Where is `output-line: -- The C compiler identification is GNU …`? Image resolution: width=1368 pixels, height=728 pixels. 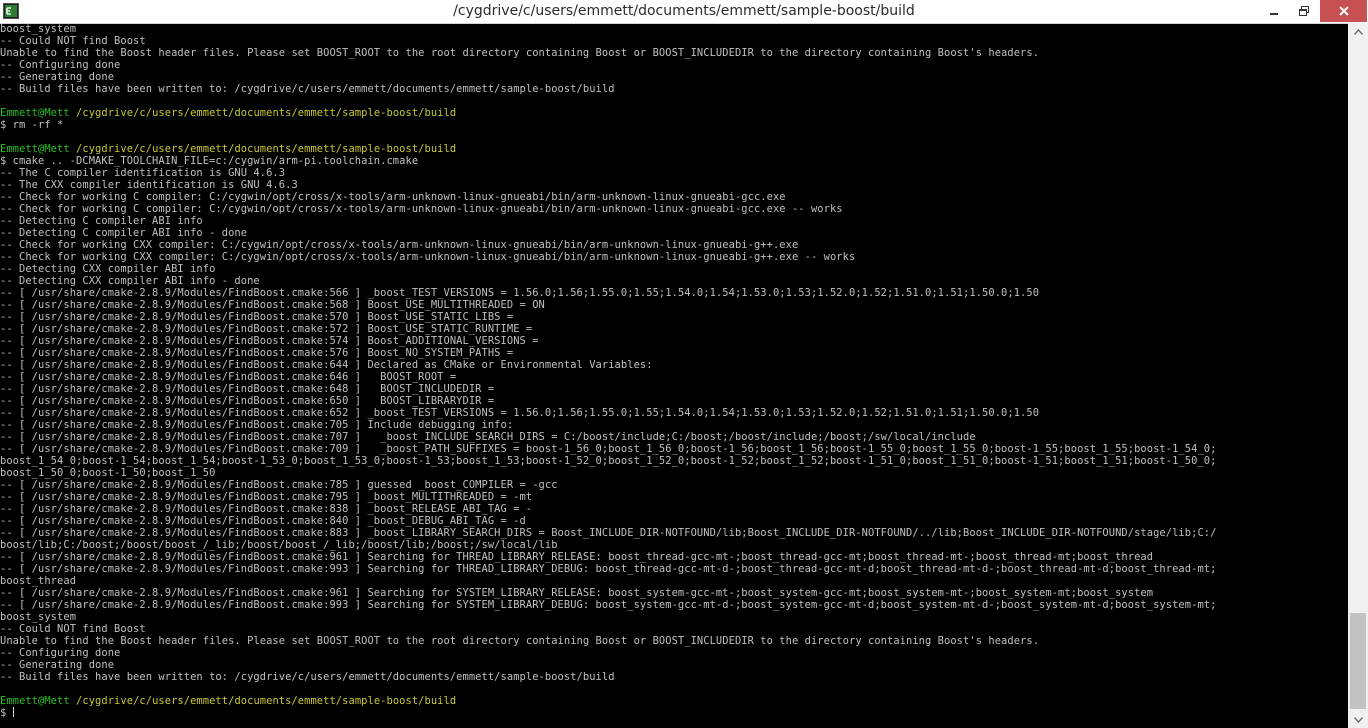
output-line: -- The C compiler identification is GNU … is located at coordinates (143, 173).